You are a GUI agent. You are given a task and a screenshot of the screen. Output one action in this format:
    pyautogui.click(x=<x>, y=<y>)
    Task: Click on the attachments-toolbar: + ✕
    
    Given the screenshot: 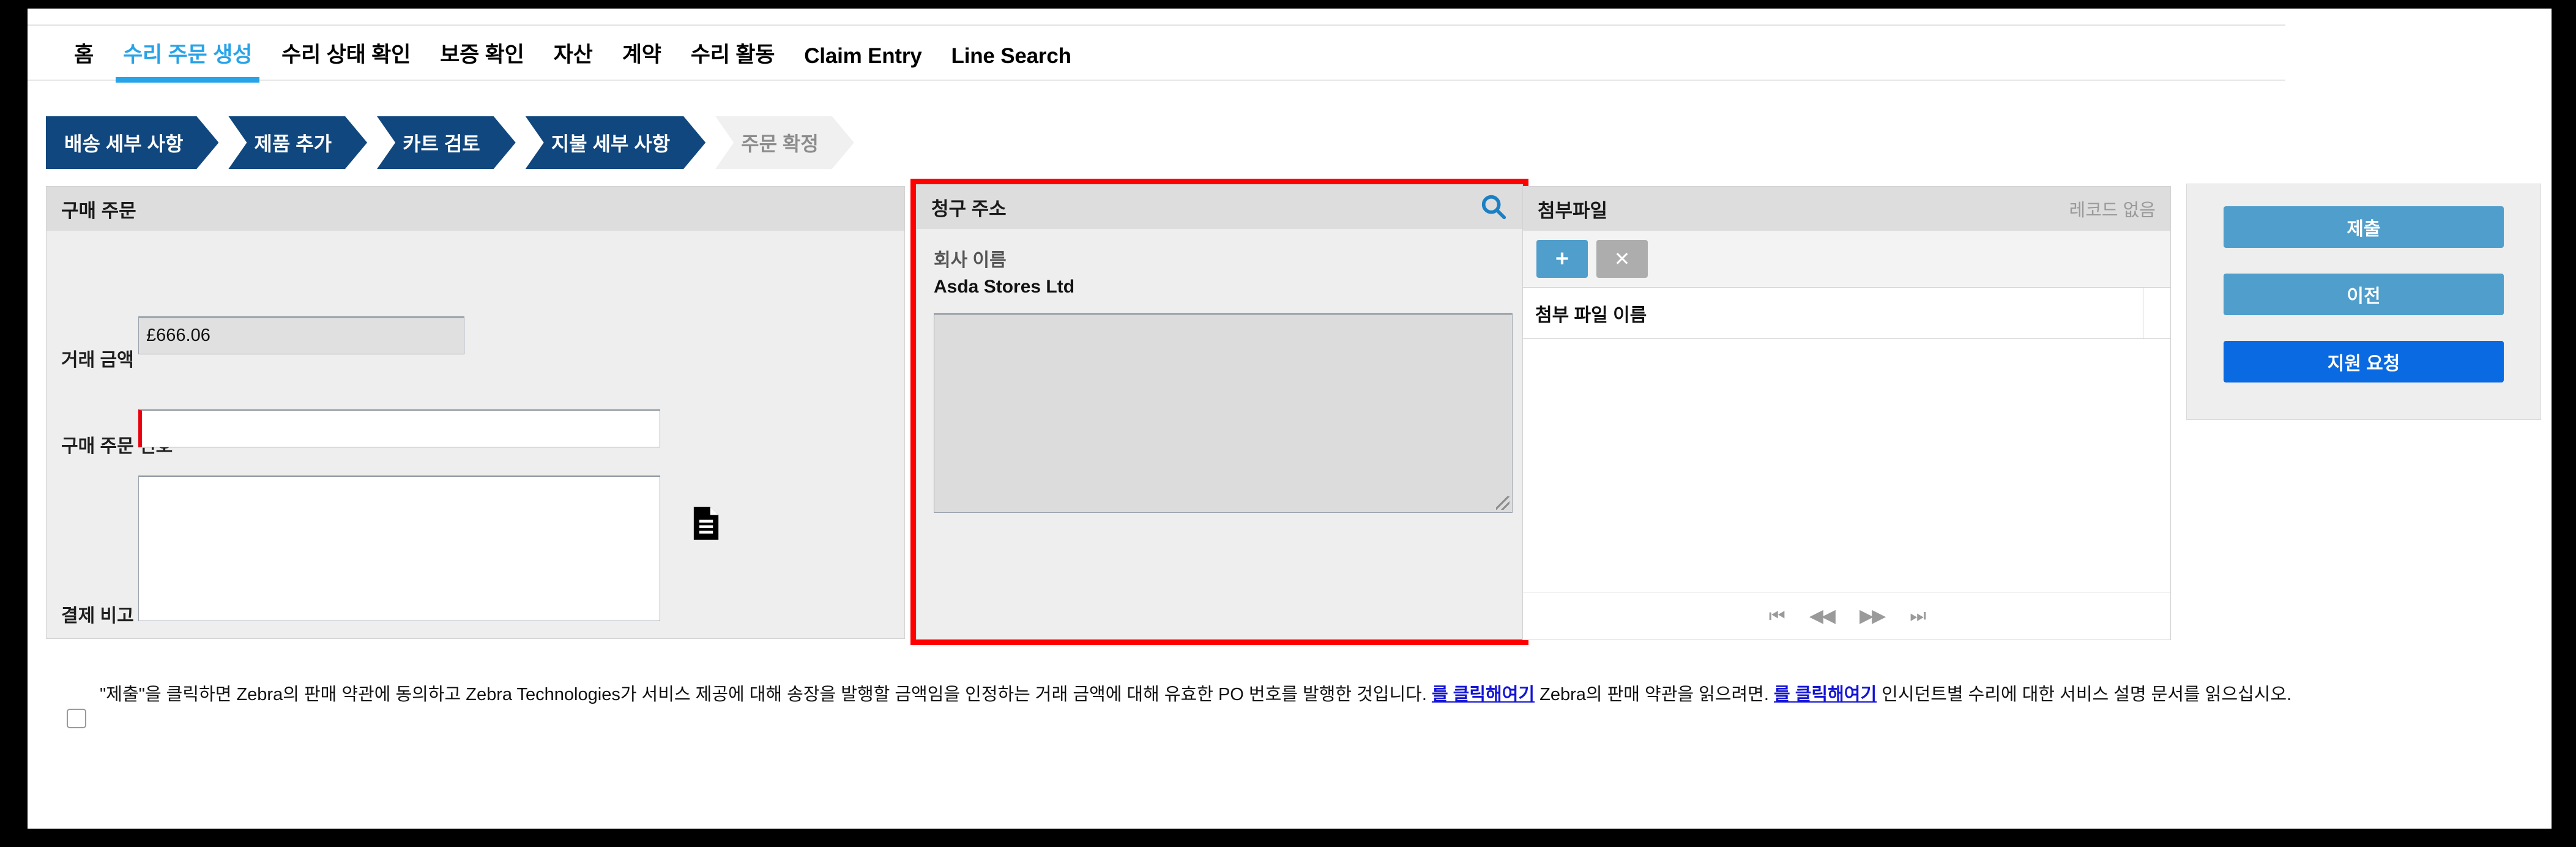 What is the action you would take?
    pyautogui.click(x=1846, y=259)
    